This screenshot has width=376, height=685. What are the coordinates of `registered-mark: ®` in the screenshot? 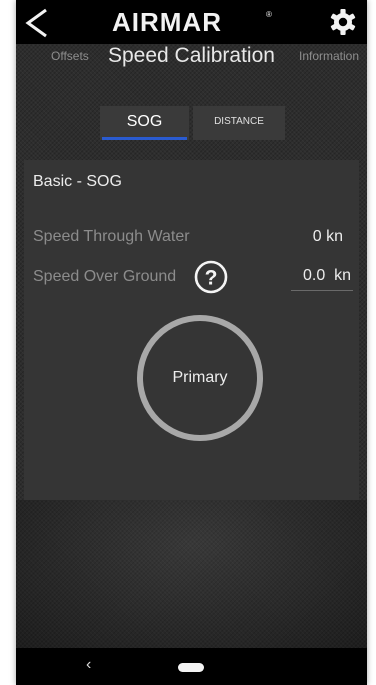 It's located at (269, 14).